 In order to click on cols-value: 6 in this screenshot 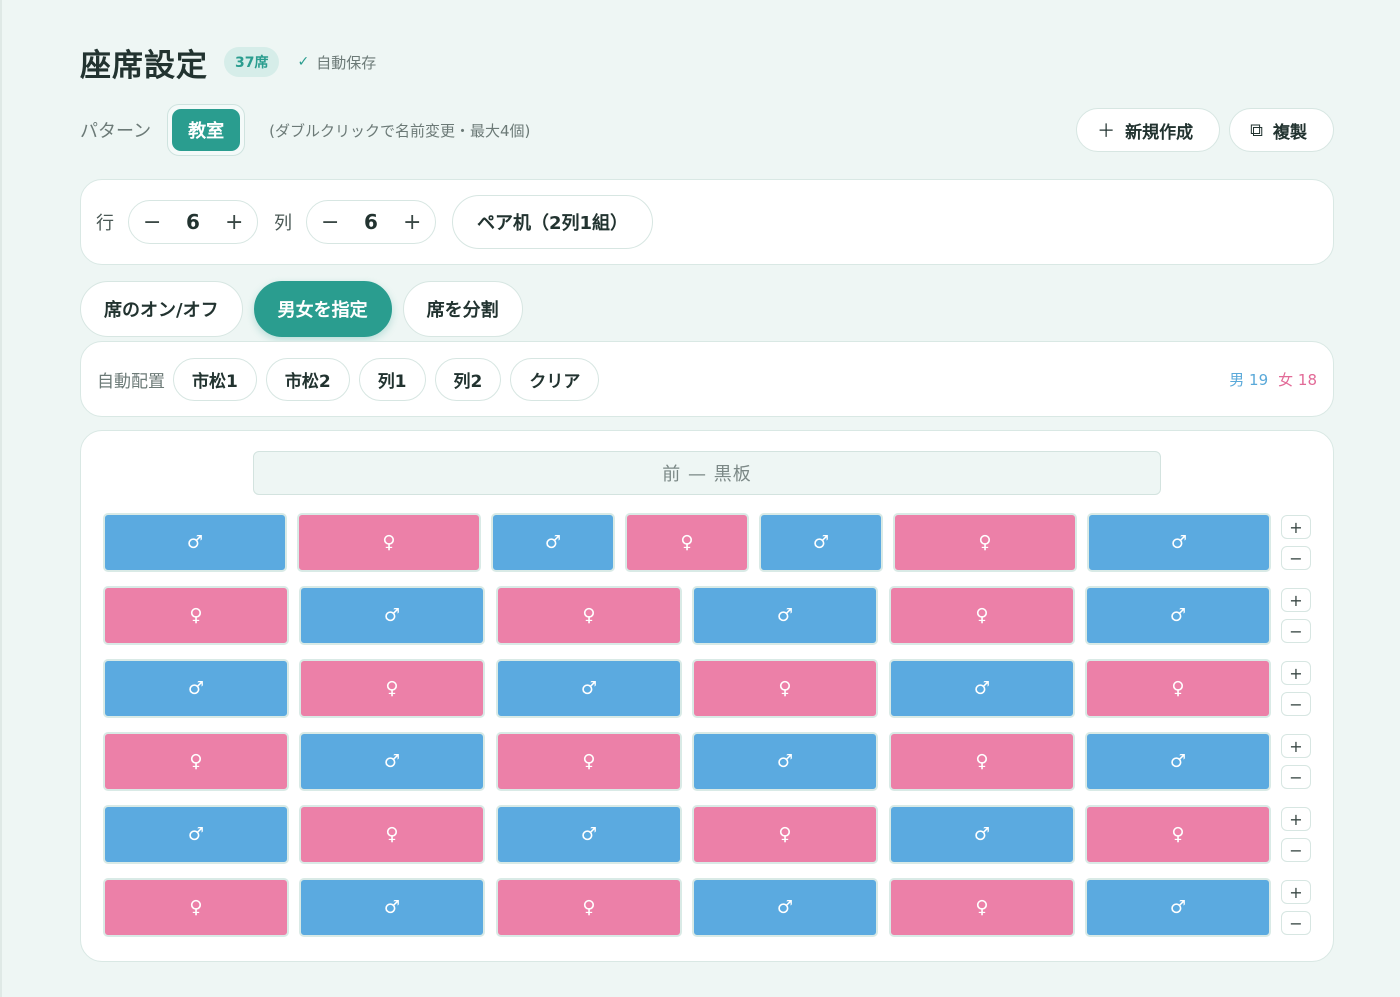, I will do `click(371, 222)`.